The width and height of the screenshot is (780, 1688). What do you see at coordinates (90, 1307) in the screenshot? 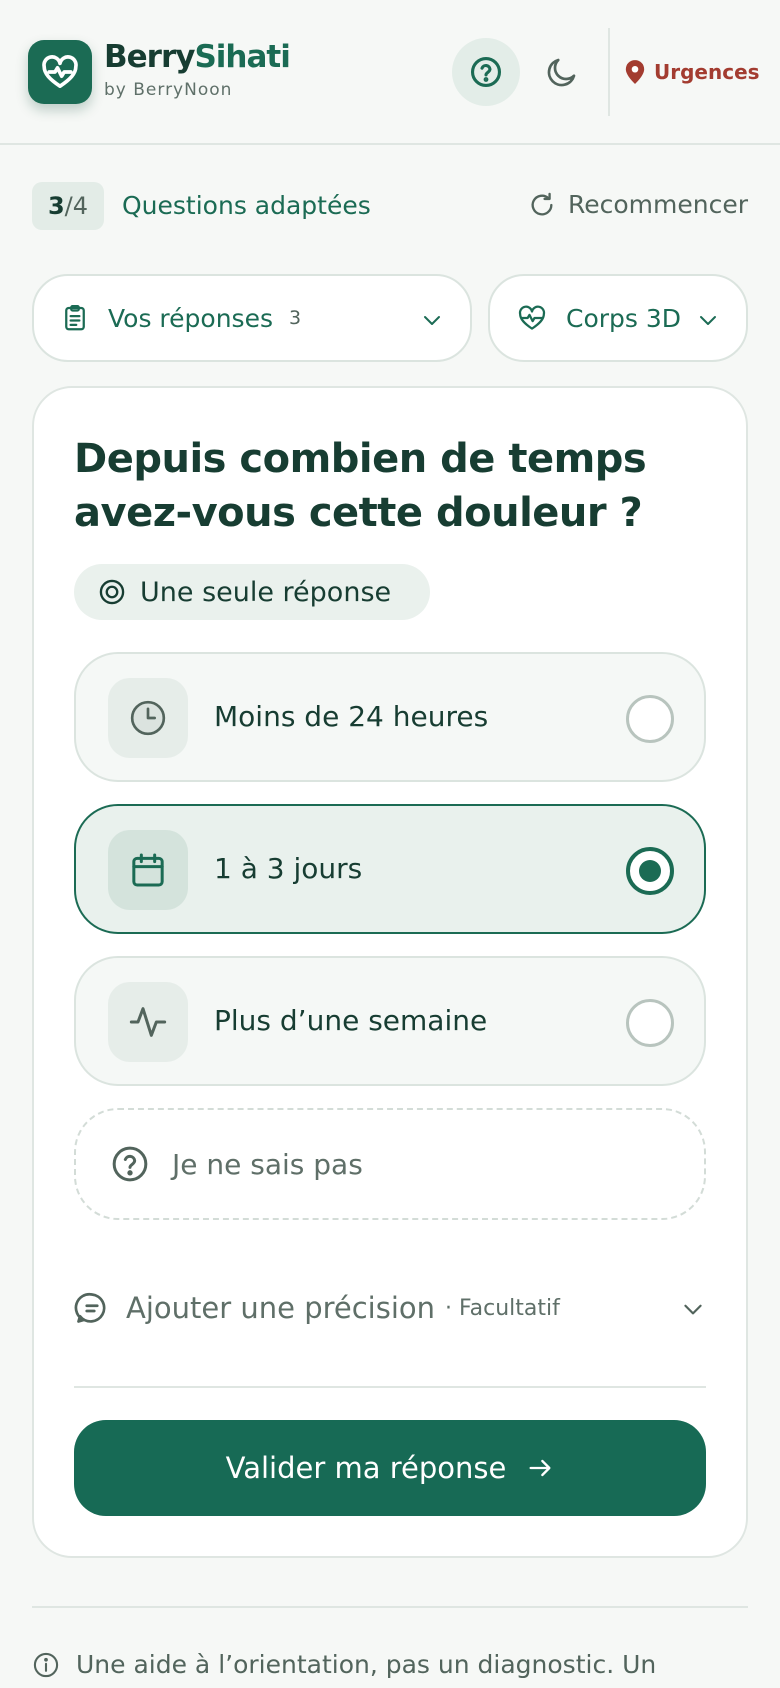
I see `message-icon` at bounding box center [90, 1307].